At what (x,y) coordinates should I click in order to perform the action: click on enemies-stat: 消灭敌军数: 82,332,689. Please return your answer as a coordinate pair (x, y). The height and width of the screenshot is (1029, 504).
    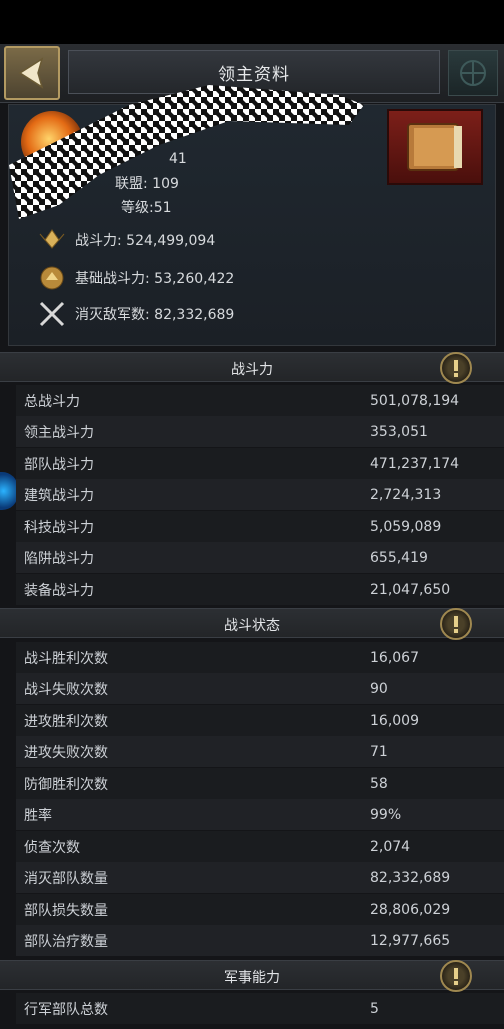
    Looking at the image, I should click on (134, 314).